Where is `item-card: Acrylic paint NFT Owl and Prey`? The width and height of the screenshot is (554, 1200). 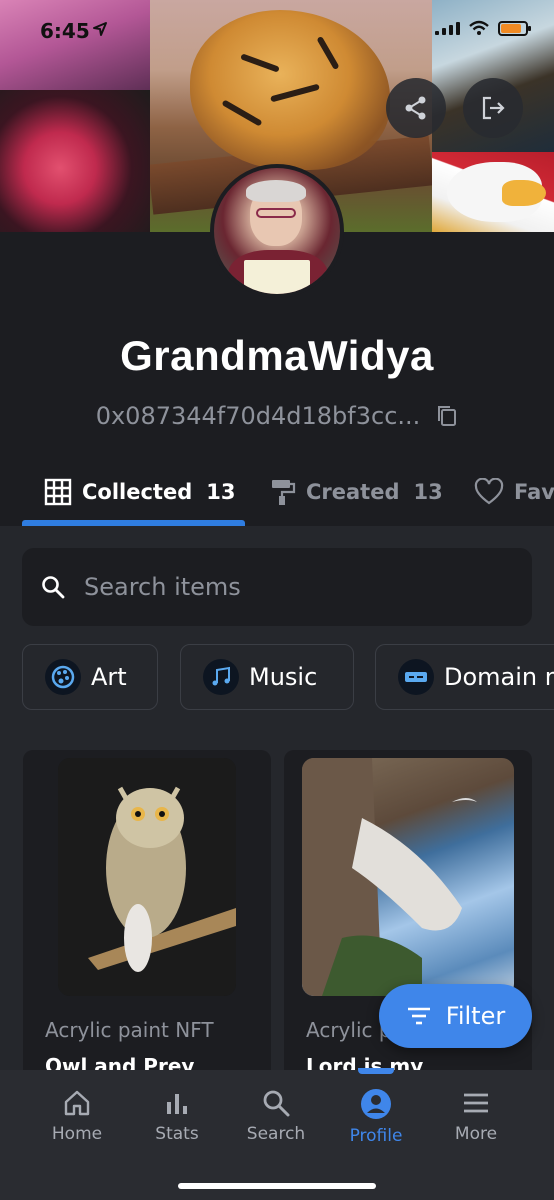 item-card: Acrylic paint NFT Owl and Prey is located at coordinates (147, 910).